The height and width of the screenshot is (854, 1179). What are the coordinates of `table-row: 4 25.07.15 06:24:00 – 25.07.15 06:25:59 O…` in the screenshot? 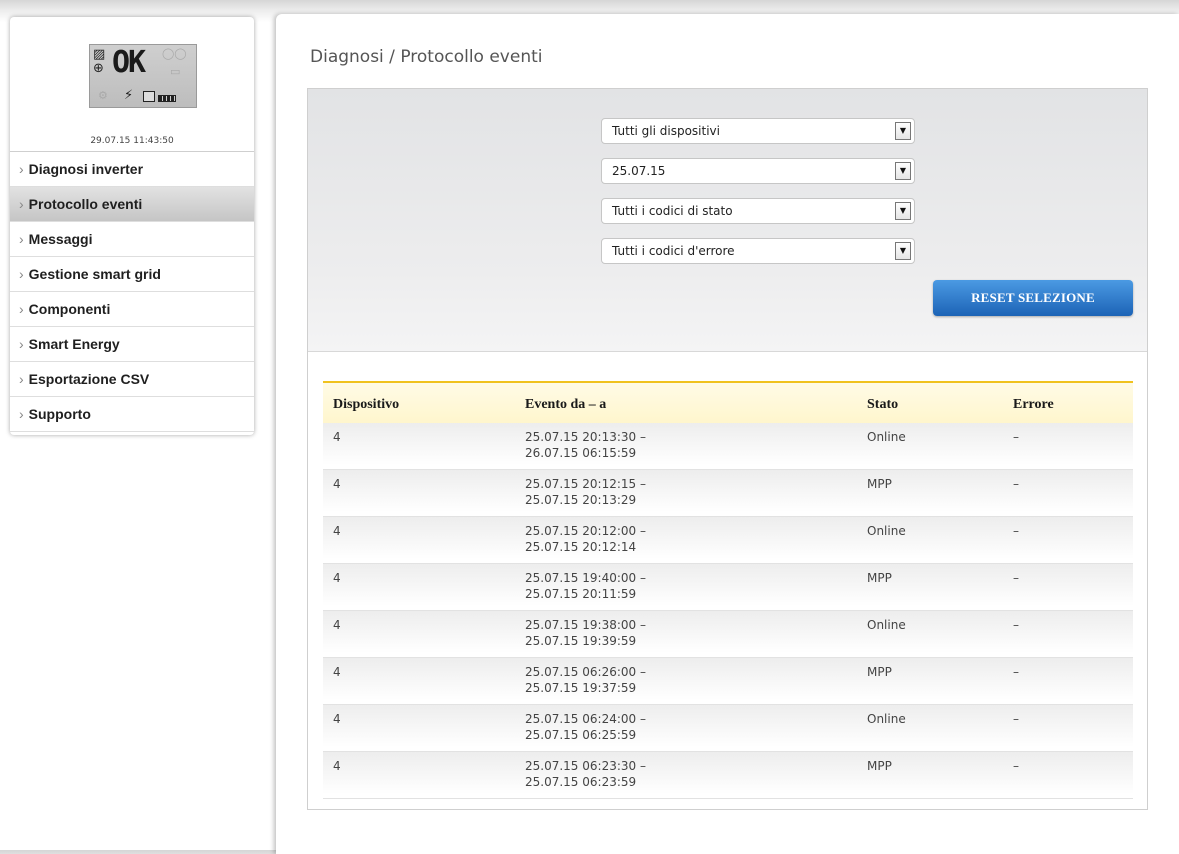 It's located at (728, 728).